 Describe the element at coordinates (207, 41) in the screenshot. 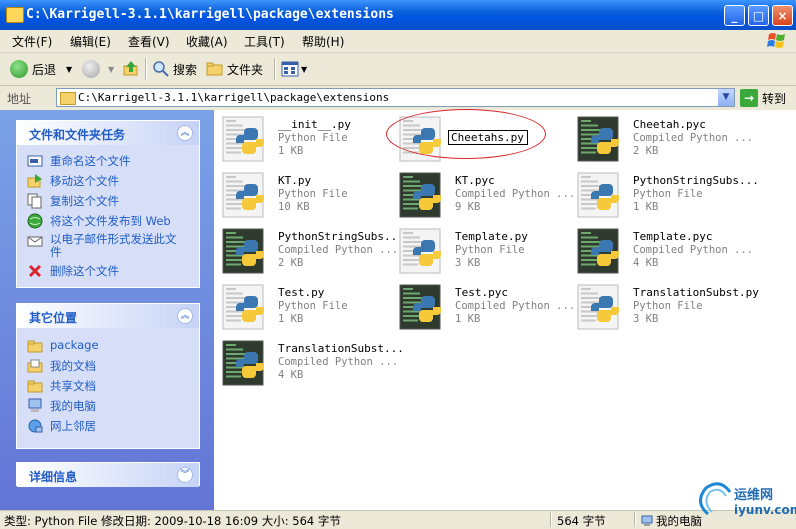

I see `menu-favorites: 收藏(A)` at that location.